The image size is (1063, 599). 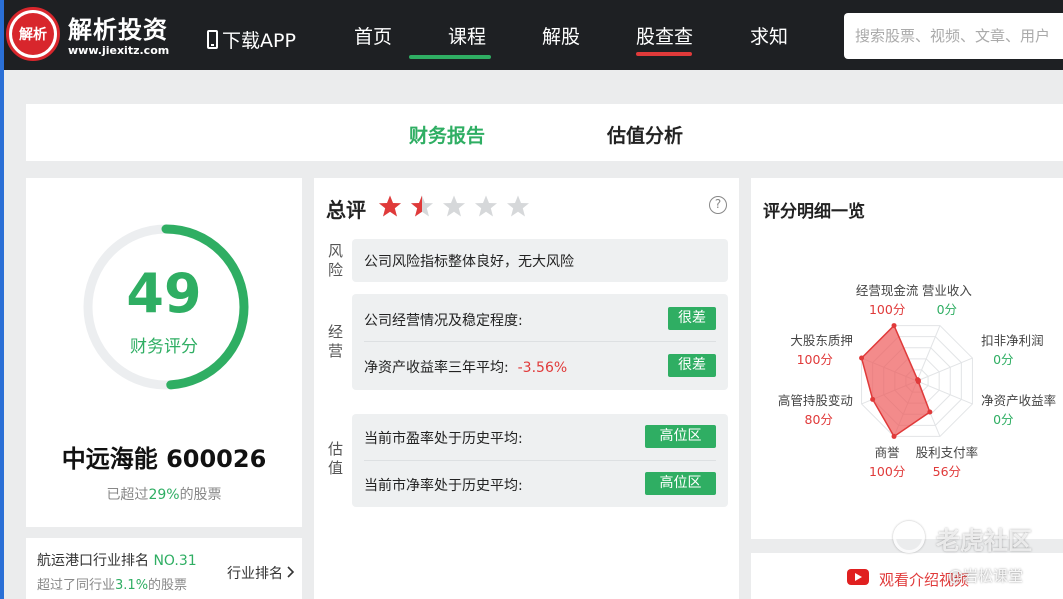 What do you see at coordinates (164, 293) in the screenshot?
I see `score-value: 49` at bounding box center [164, 293].